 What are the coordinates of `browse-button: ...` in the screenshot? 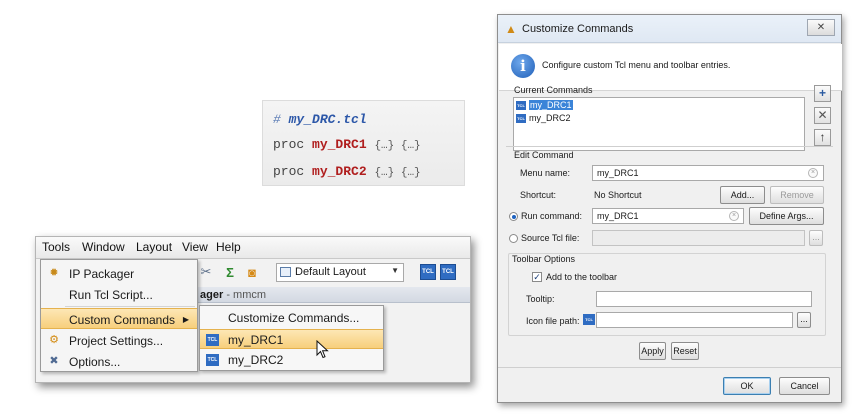 It's located at (816, 238).